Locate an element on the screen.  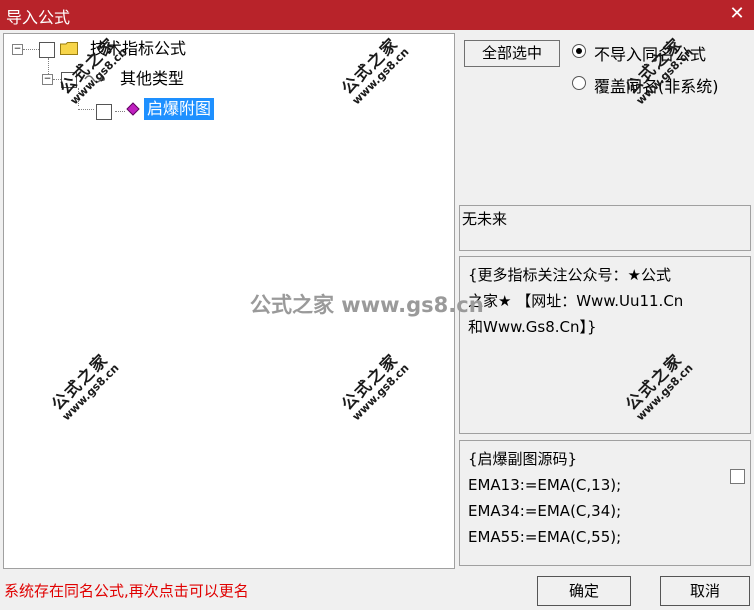
status-message: 系统存在同名公式,再次点击可以更名 is located at coordinates (126, 591).